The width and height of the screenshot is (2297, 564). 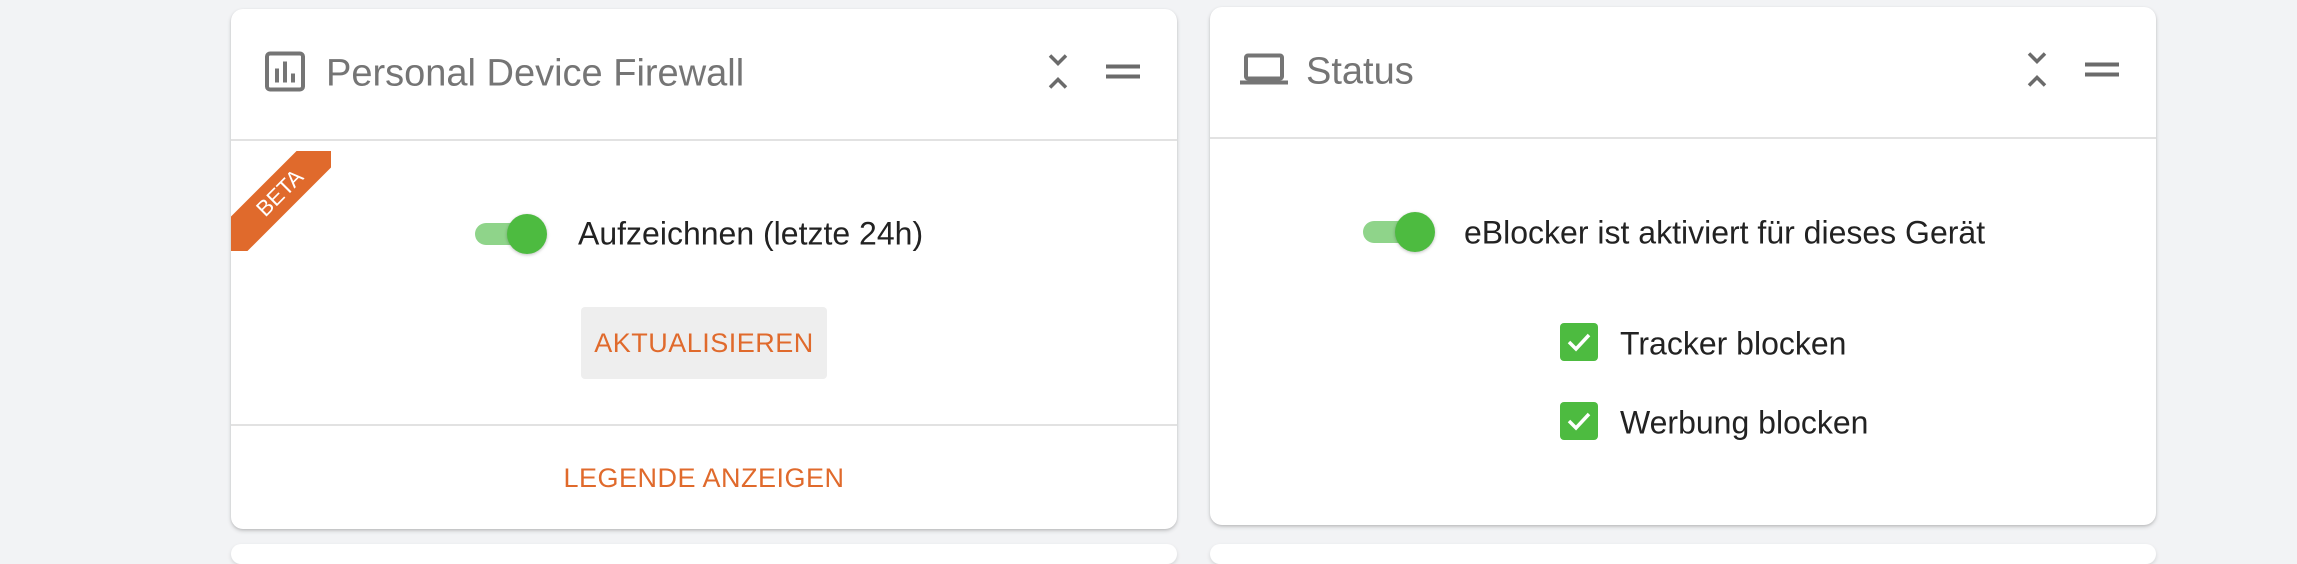 What do you see at coordinates (1264, 72) in the screenshot?
I see `laptop-icon` at bounding box center [1264, 72].